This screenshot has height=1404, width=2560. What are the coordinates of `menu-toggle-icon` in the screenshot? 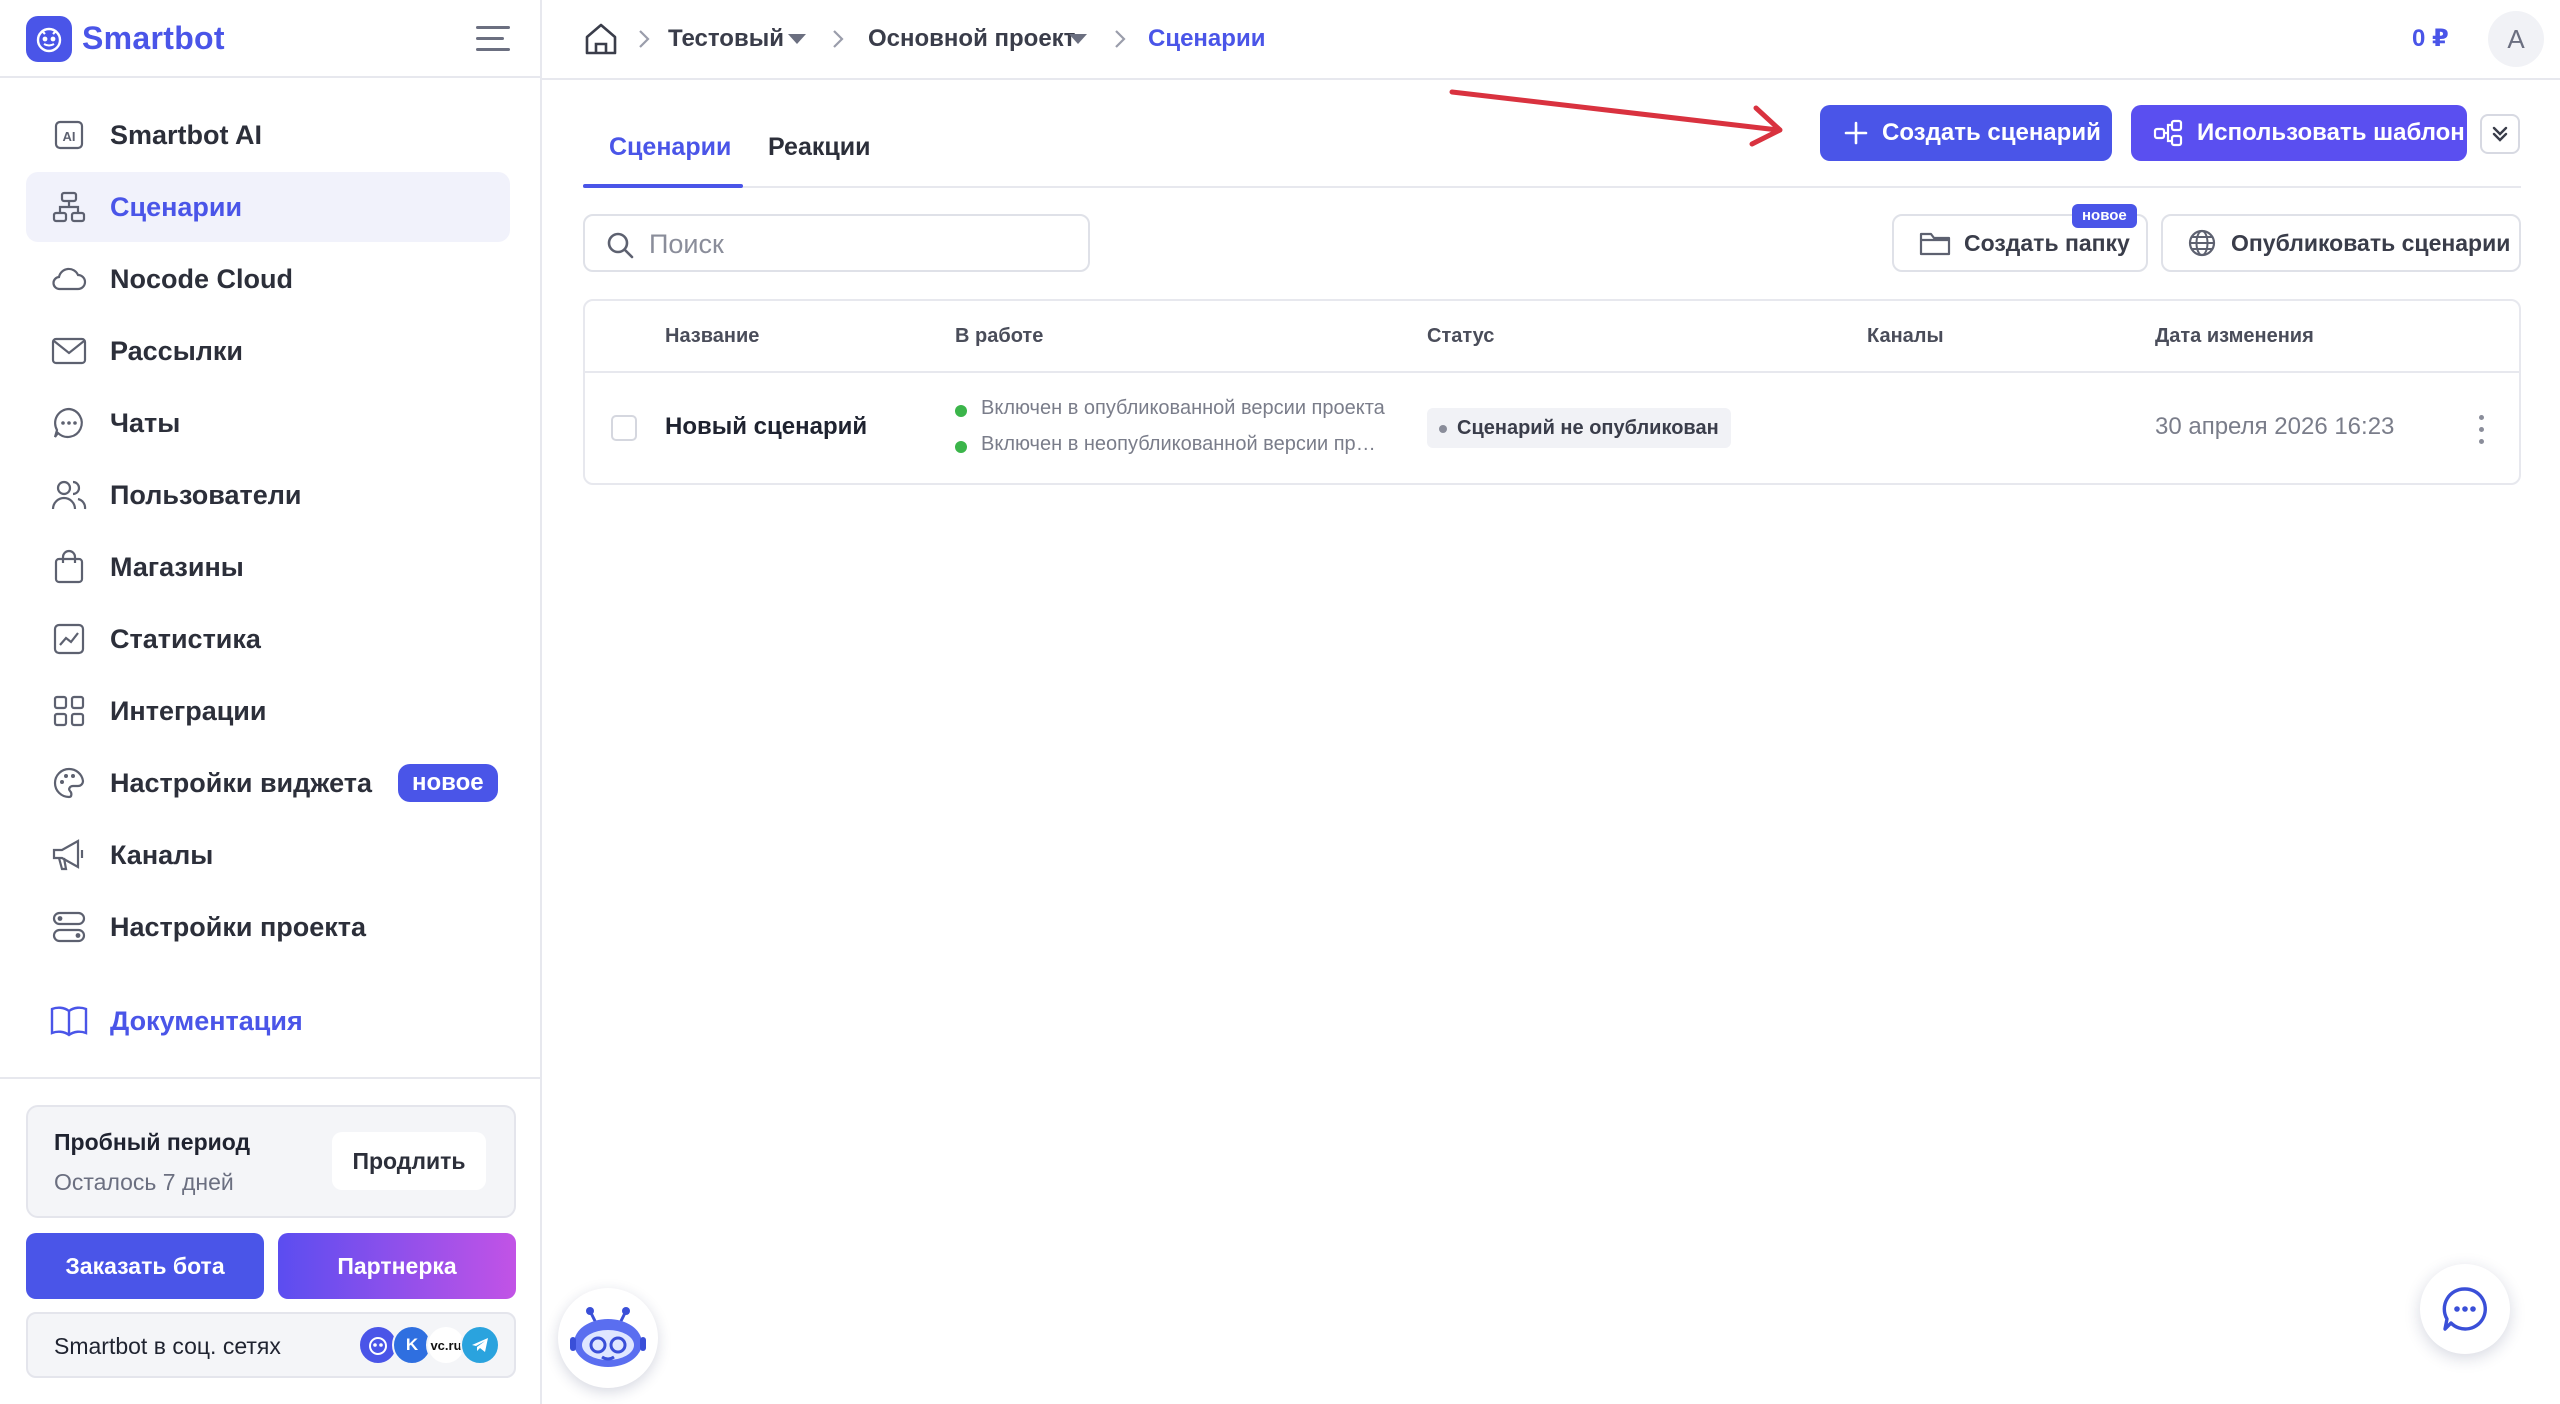 It's located at (496, 39).